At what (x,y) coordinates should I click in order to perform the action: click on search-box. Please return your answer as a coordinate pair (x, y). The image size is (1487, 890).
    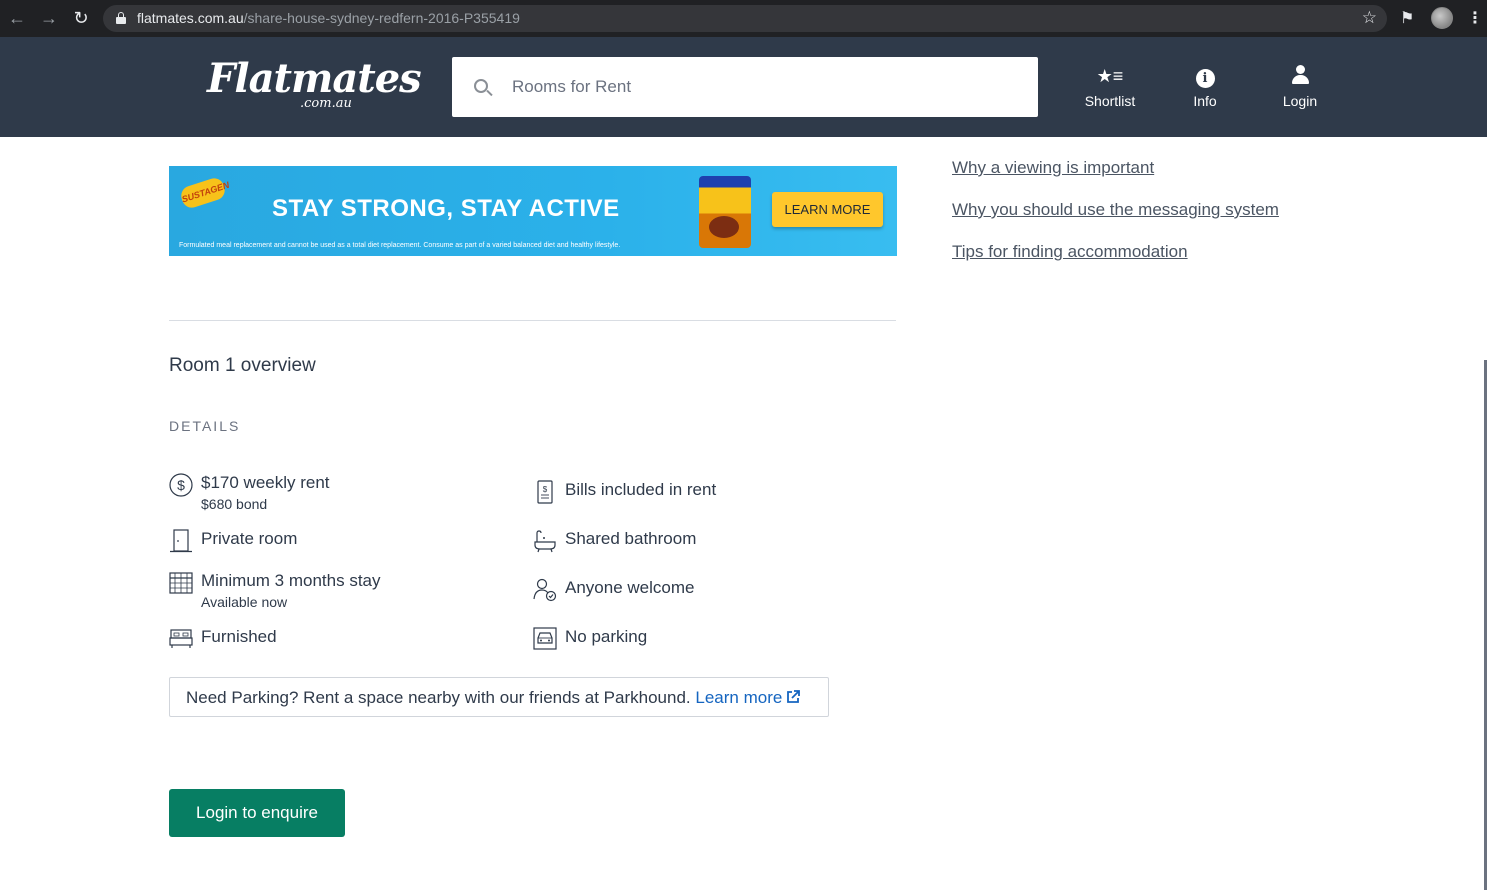
    Looking at the image, I should click on (745, 87).